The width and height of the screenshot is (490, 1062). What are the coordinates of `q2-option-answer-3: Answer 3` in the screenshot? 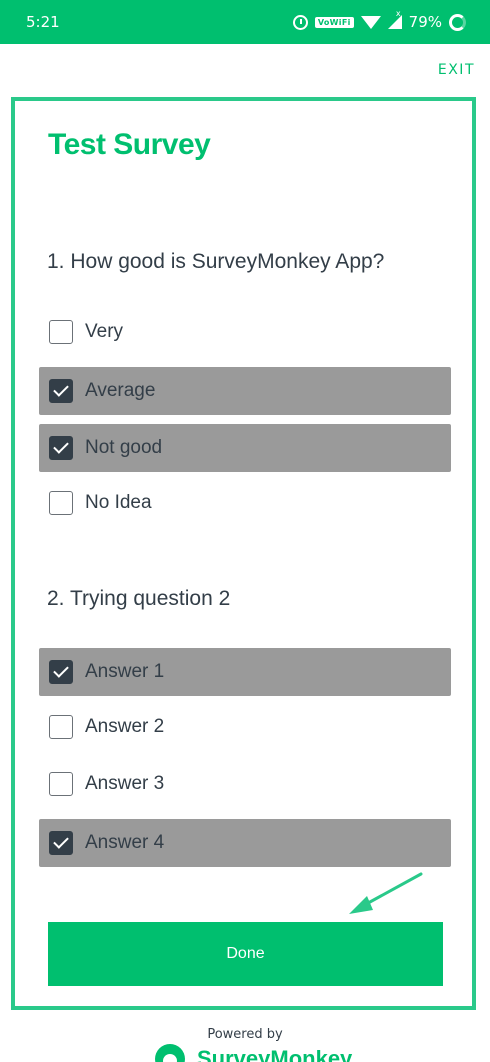 It's located at (245, 784).